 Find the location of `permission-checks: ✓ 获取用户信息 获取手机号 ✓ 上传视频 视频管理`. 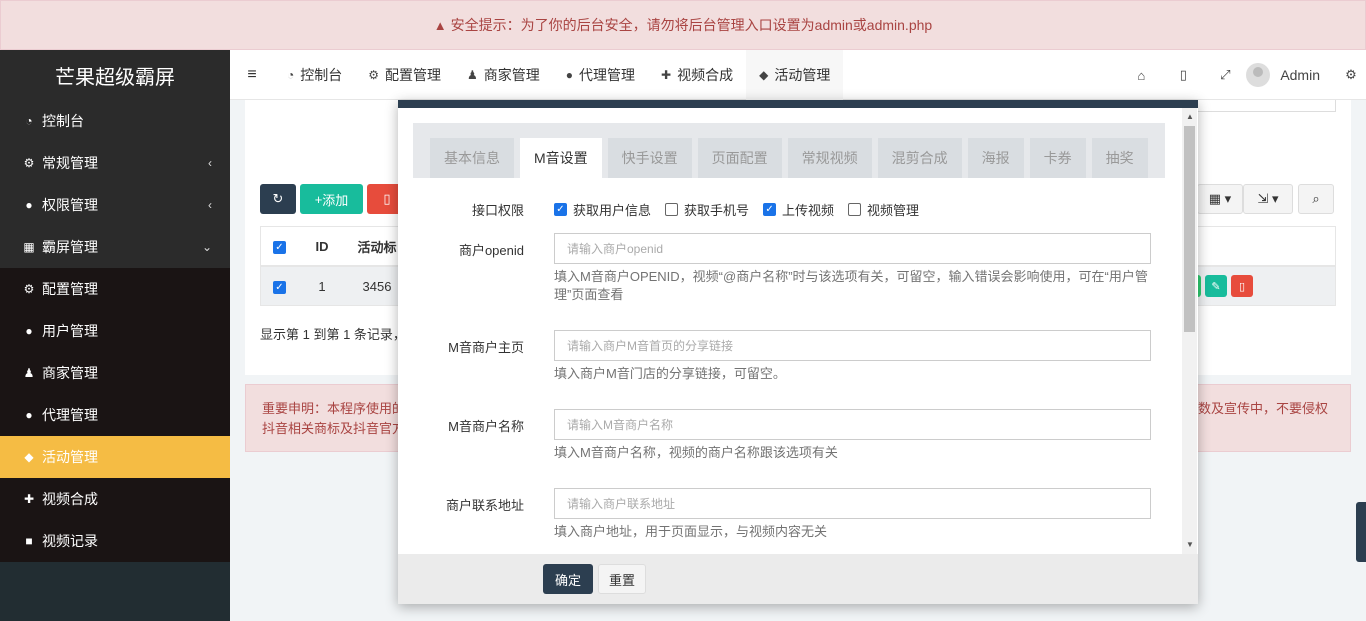

permission-checks: ✓ 获取用户信息 获取手机号 ✓ 上传视频 视频管理 is located at coordinates (743, 209).